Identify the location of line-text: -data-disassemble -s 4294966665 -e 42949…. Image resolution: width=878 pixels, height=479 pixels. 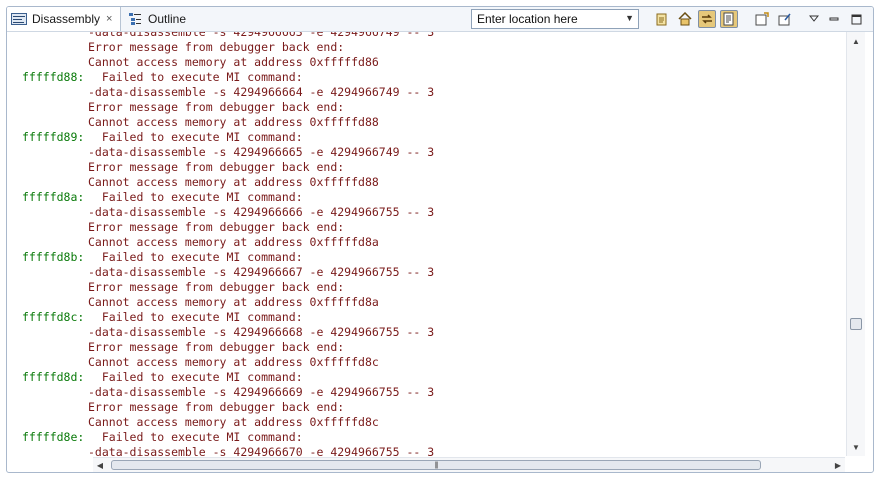
(261, 152).